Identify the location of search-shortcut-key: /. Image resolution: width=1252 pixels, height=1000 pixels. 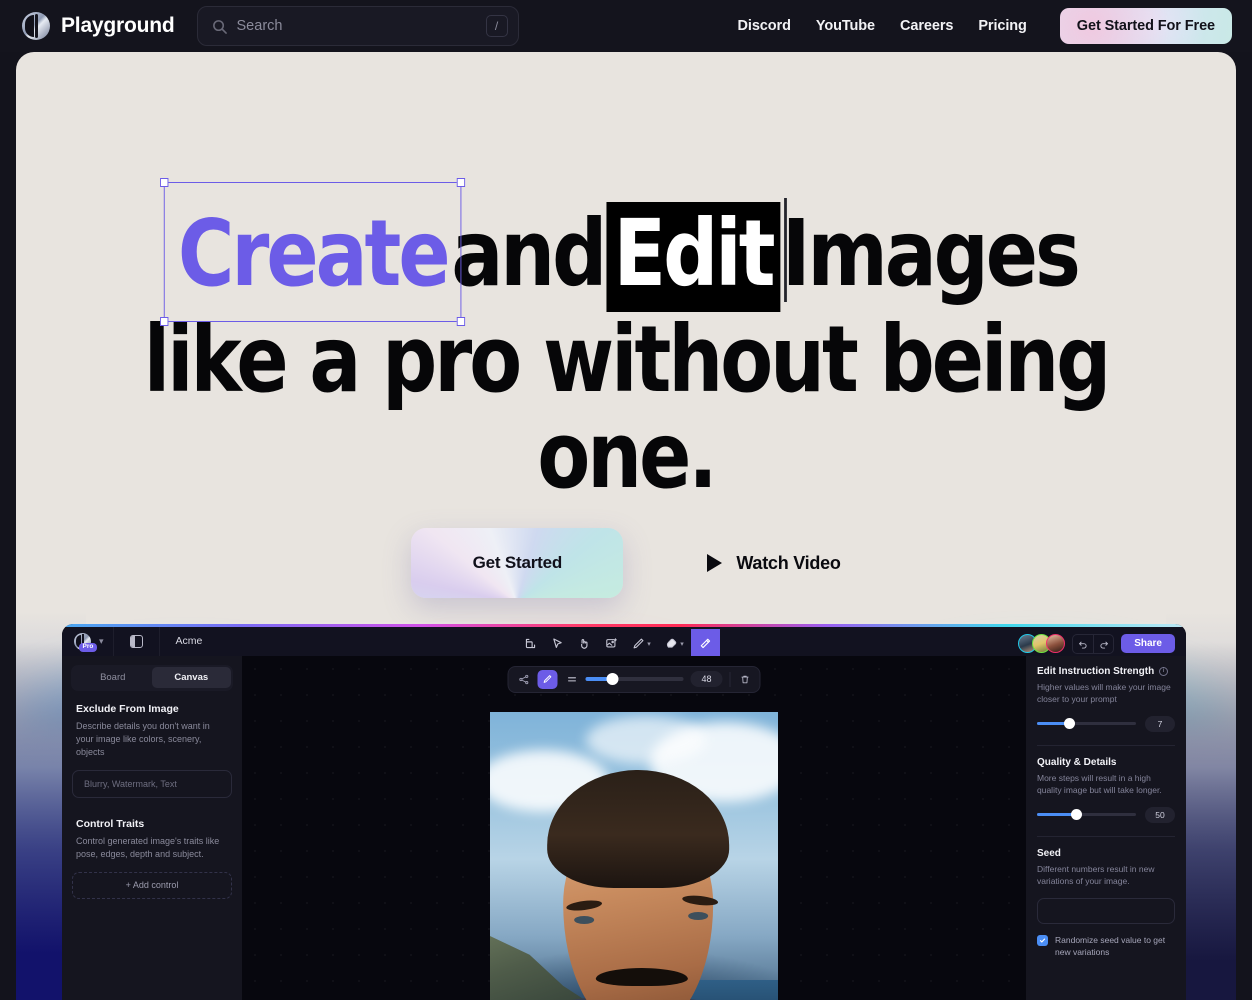
(496, 26).